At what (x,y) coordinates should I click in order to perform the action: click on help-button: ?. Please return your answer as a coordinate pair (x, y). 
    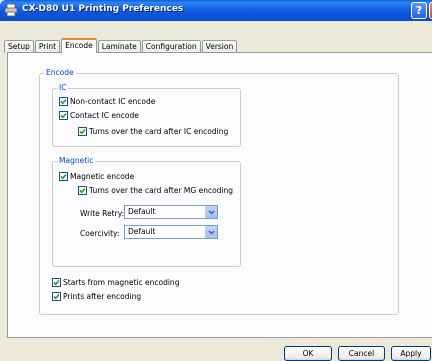
    Looking at the image, I should click on (419, 10).